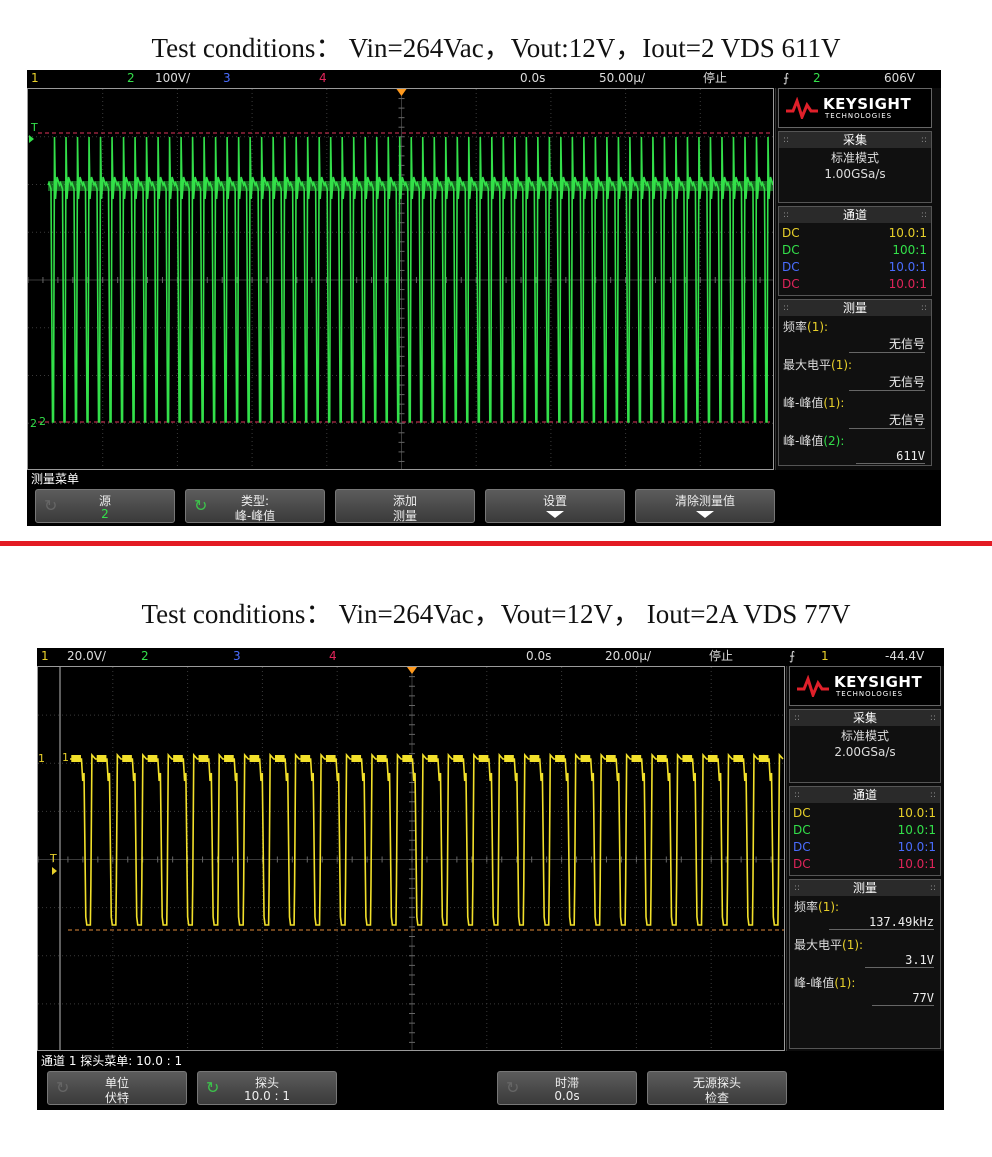  What do you see at coordinates (805, 326) in the screenshot?
I see `measurement-label: 频率(1):` at bounding box center [805, 326].